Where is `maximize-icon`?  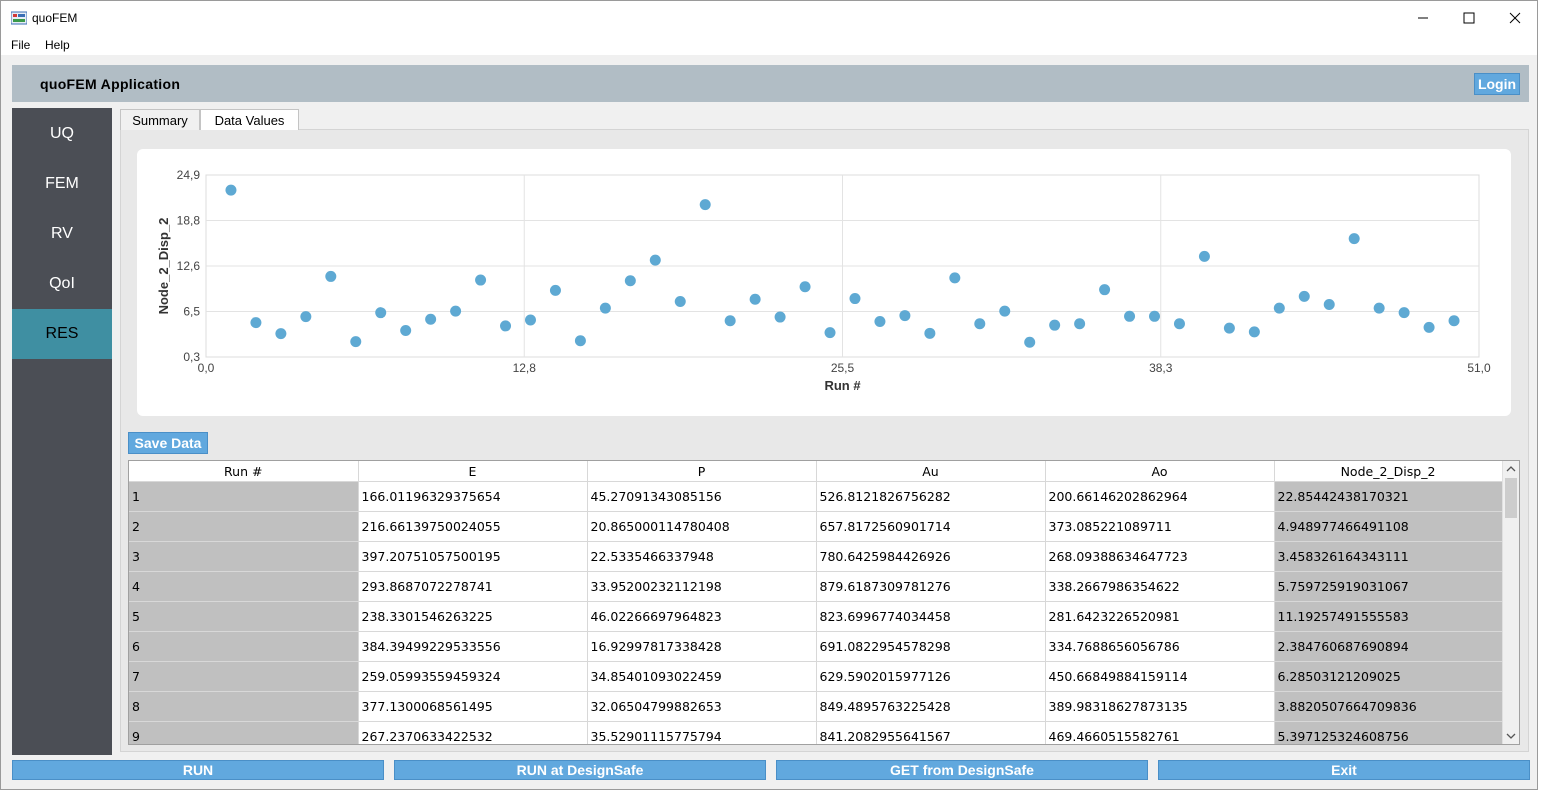 maximize-icon is located at coordinates (1469, 18).